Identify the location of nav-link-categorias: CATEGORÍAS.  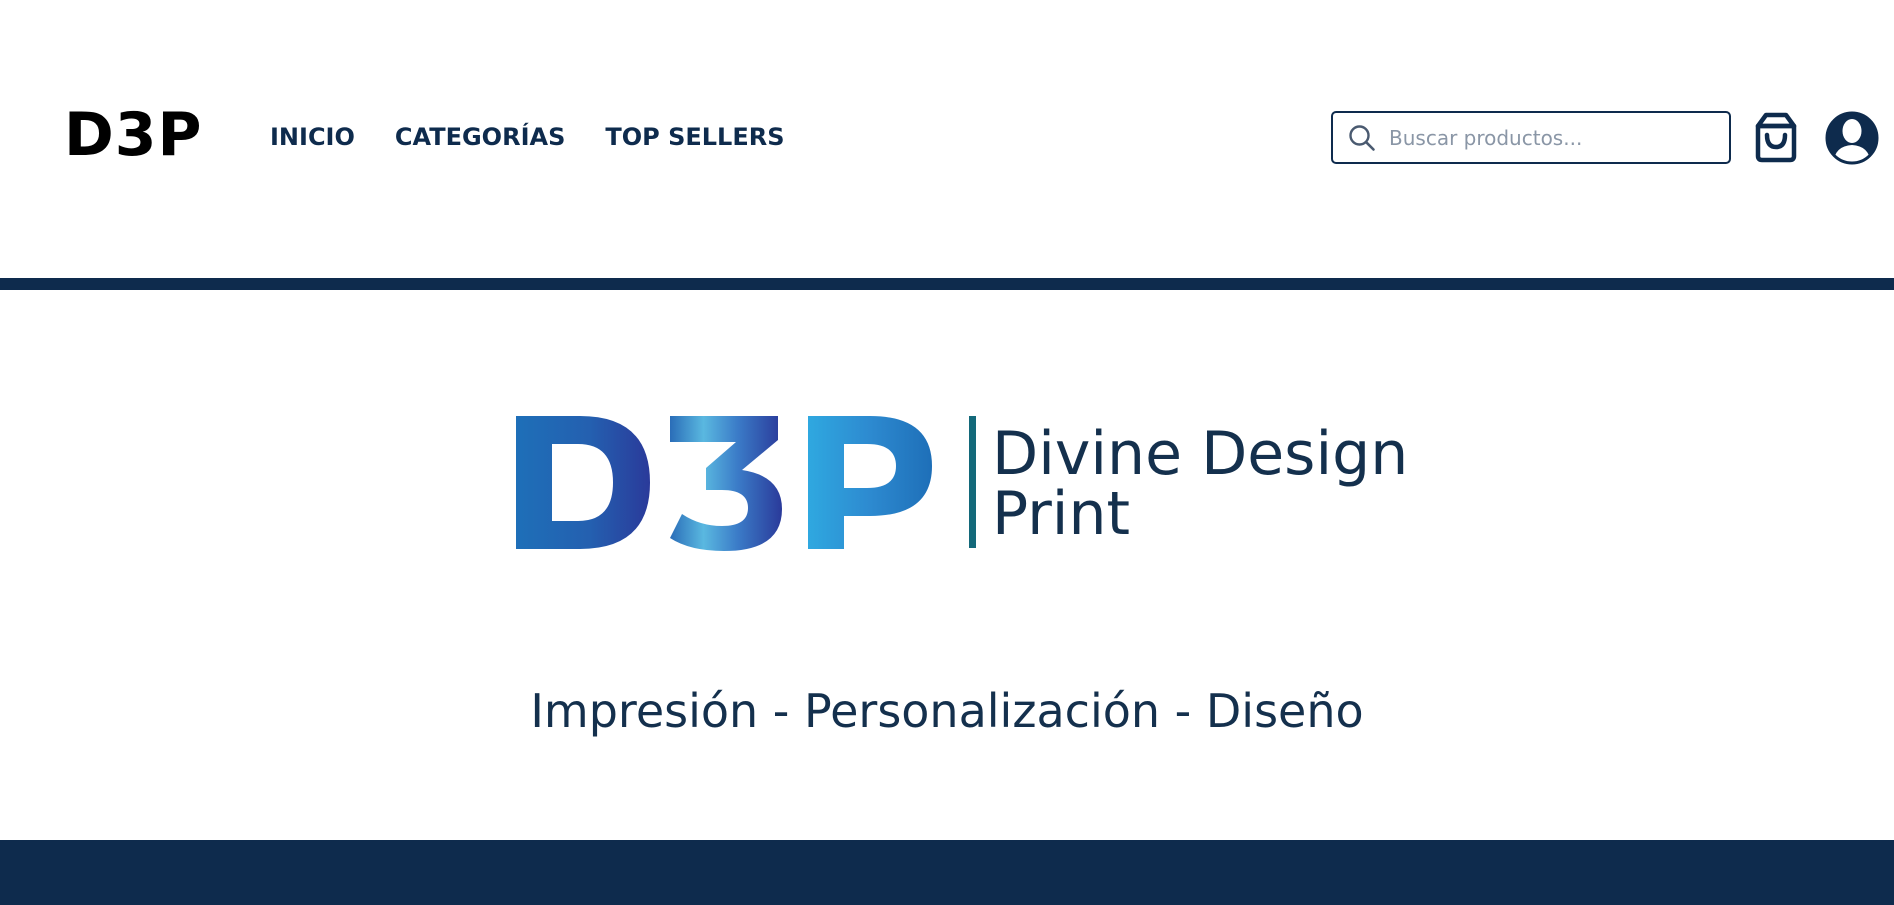
(480, 137).